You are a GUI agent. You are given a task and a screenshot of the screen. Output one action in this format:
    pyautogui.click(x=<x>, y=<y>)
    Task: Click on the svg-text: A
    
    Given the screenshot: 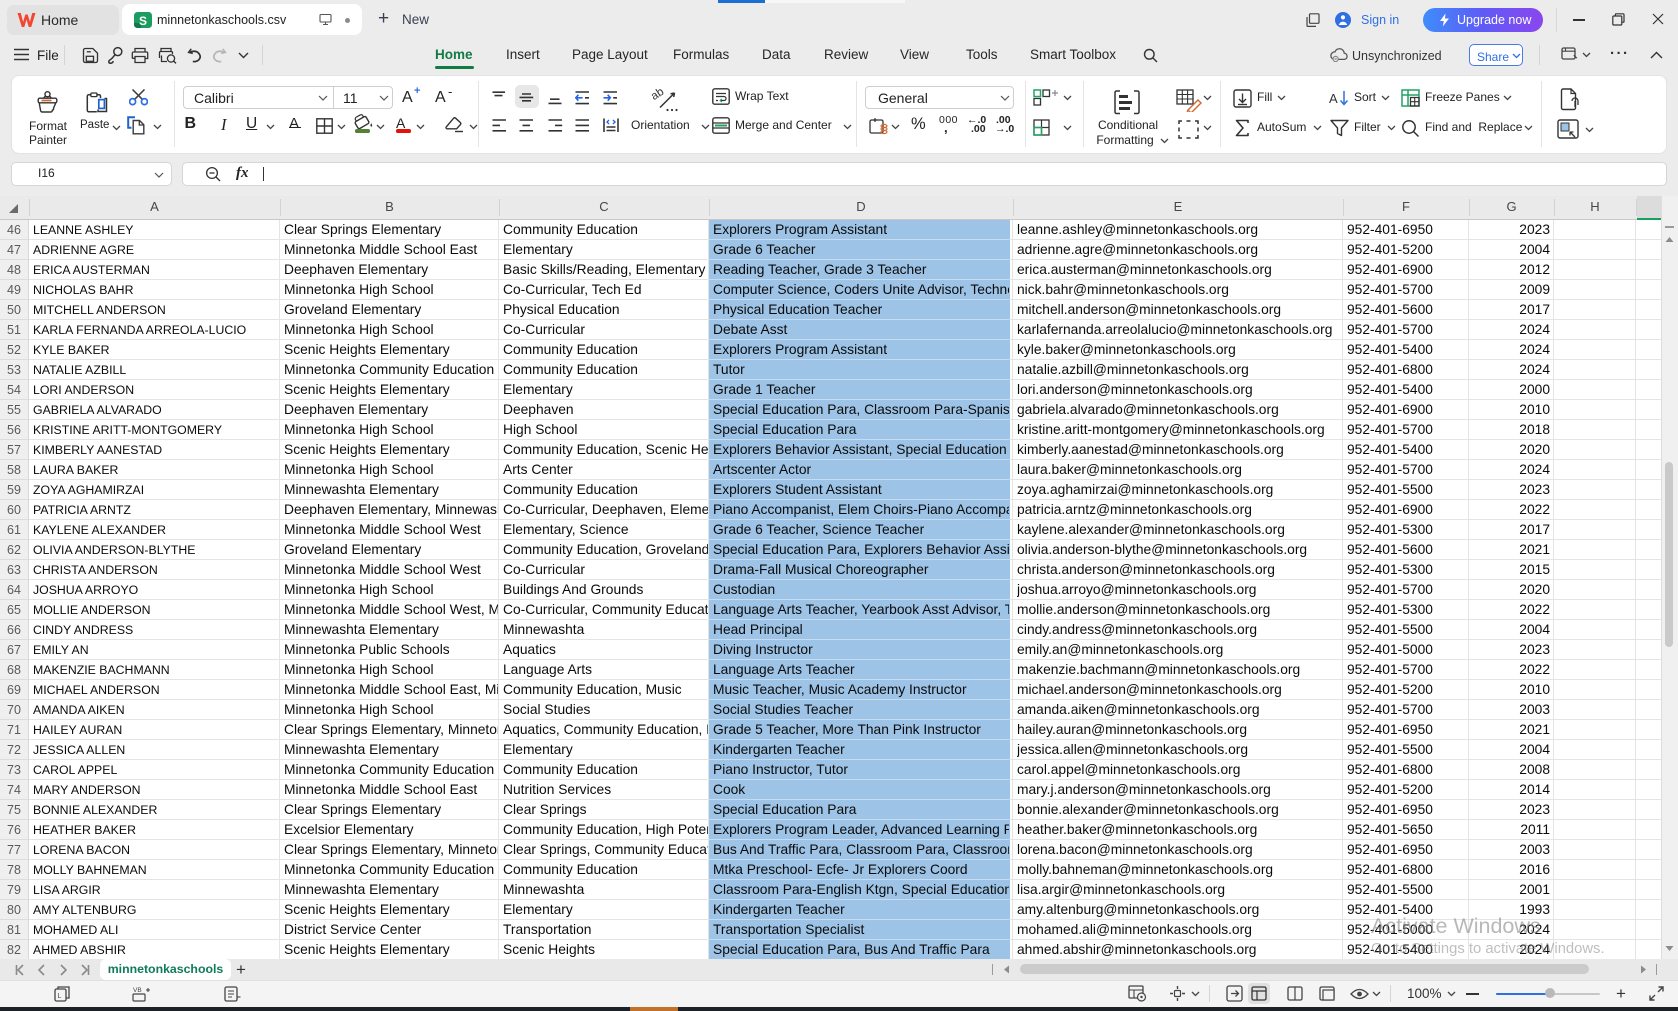 What is the action you would take?
    pyautogui.click(x=1333, y=98)
    